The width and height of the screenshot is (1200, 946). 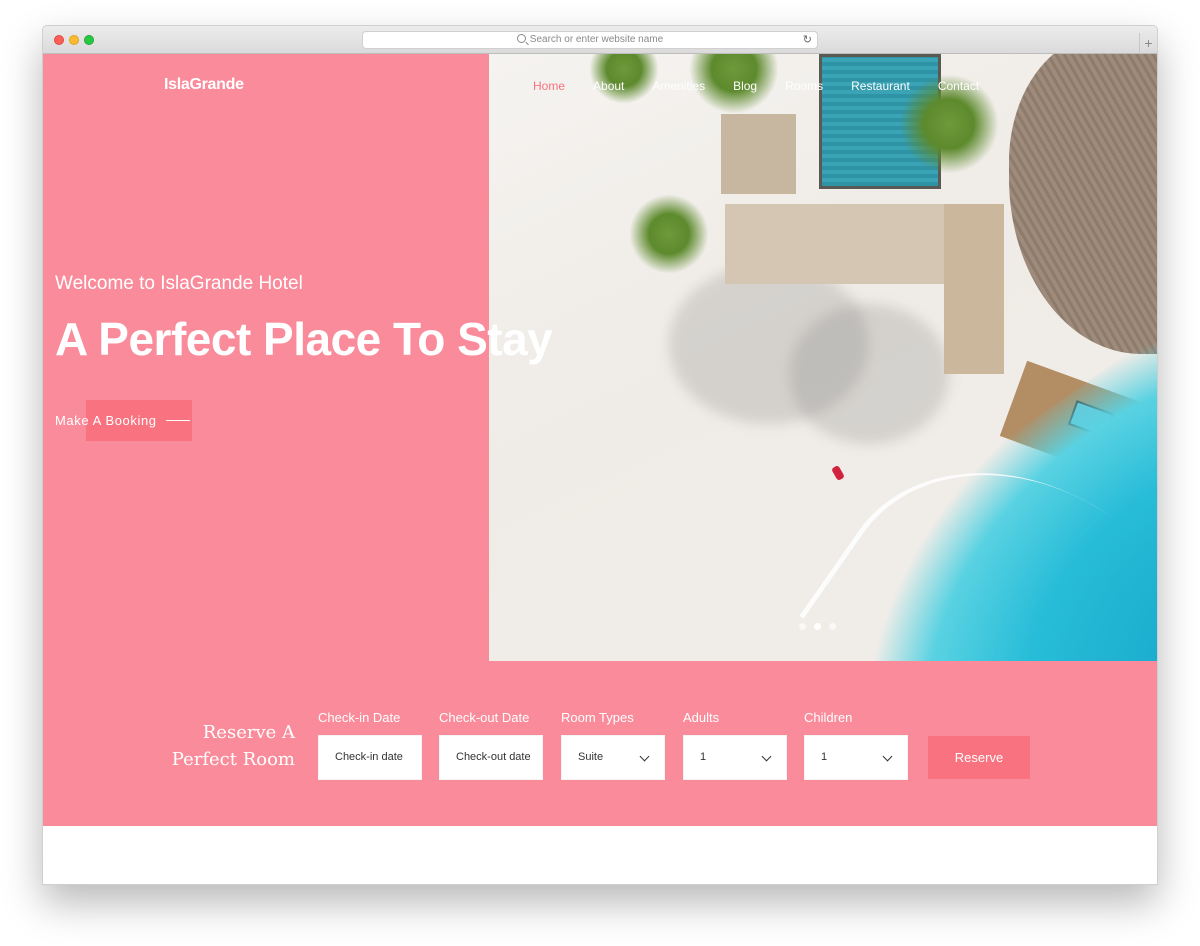 What do you see at coordinates (74, 40) in the screenshot?
I see `minimize-window-button` at bounding box center [74, 40].